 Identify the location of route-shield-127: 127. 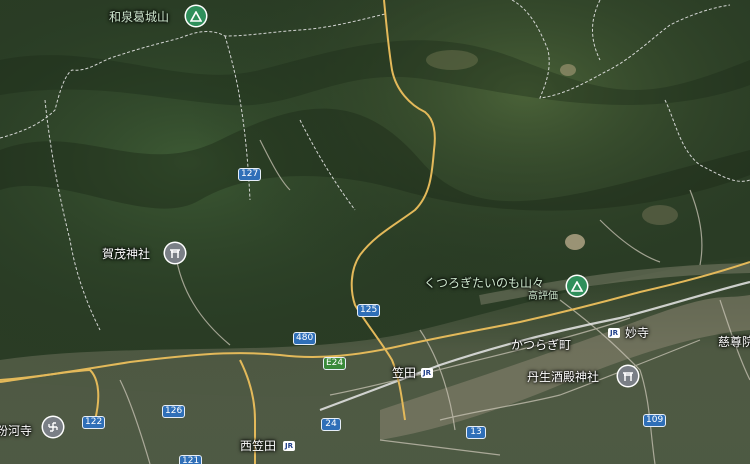
(250, 174).